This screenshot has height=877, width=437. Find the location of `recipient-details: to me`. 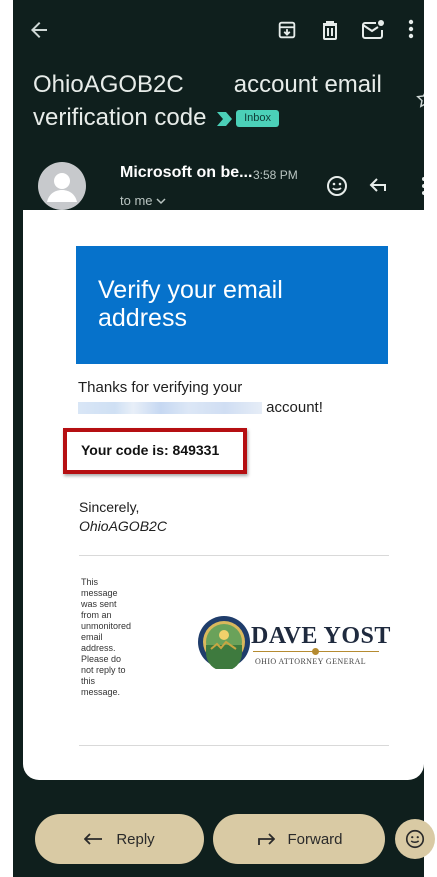

recipient-details: to me is located at coordinates (143, 200).